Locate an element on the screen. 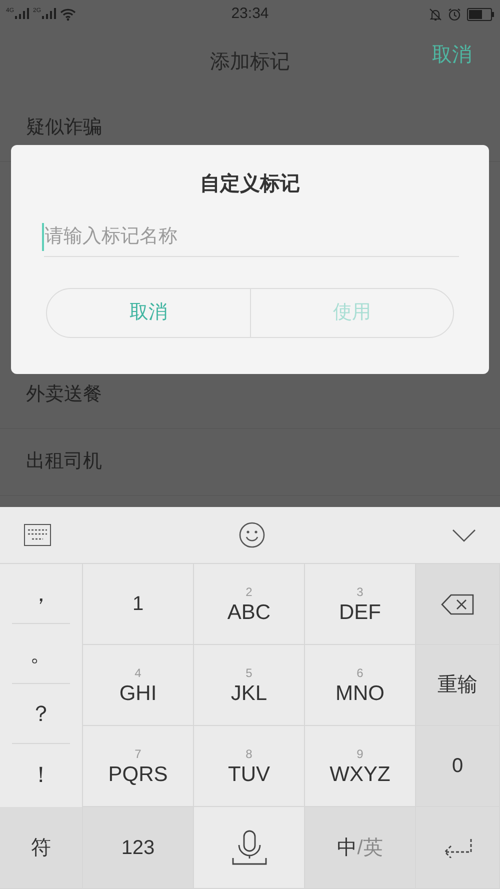 The image size is (500, 889). microphone-icon is located at coordinates (249, 847).